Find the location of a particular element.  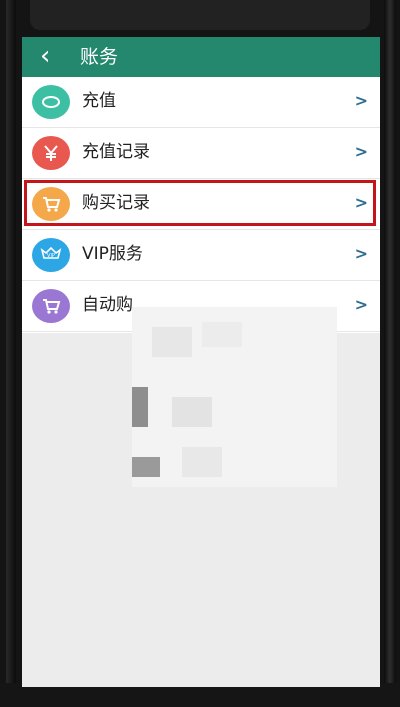

menu-item-purchase-history: 购买记录 > is located at coordinates (201, 204).